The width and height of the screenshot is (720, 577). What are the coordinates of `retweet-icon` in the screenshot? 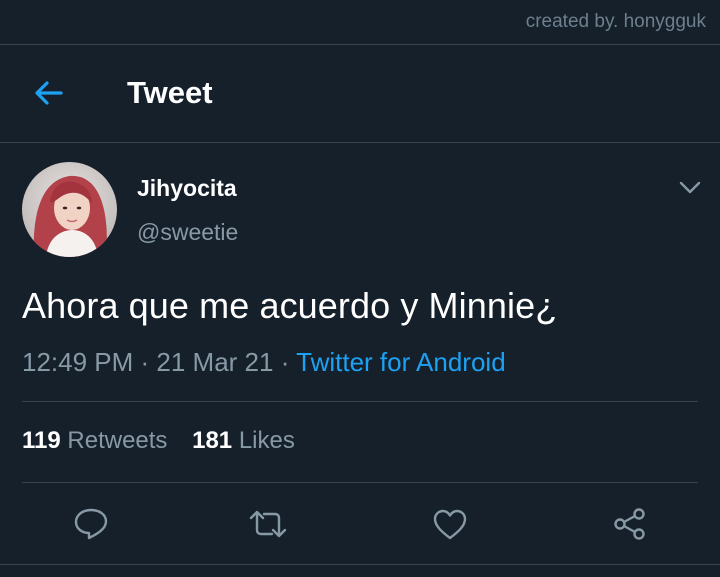 It's located at (268, 524).